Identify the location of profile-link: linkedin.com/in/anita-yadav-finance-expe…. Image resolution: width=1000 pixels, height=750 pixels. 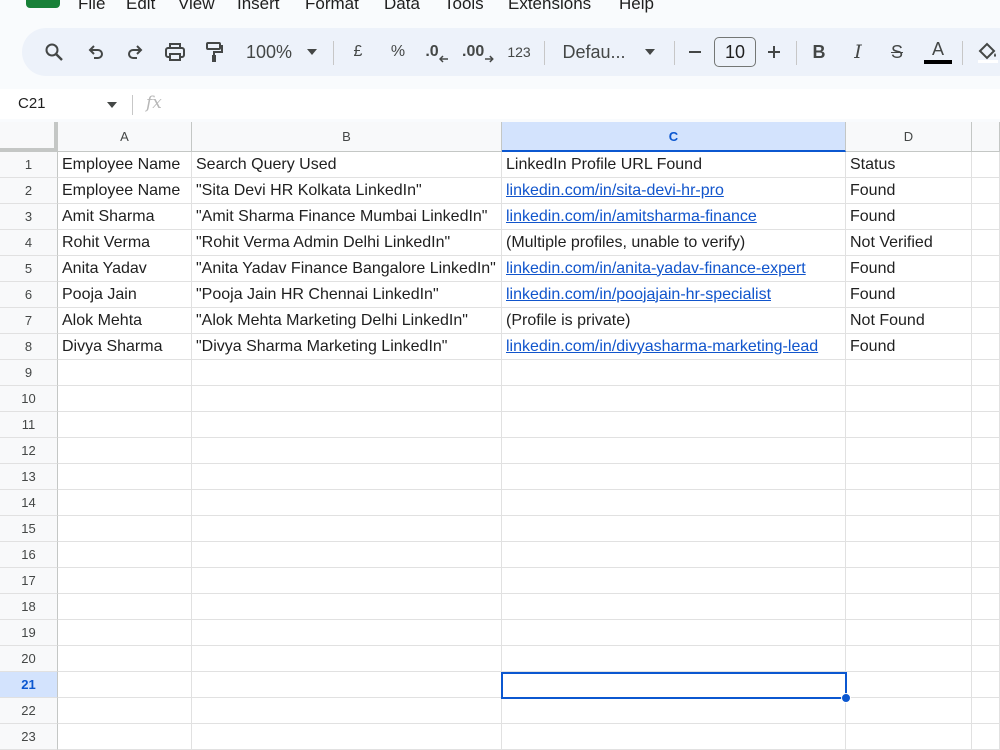
(656, 269).